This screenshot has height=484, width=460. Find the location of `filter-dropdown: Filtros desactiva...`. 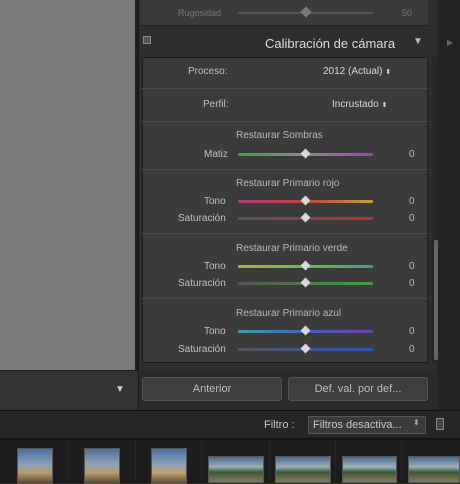

filter-dropdown: Filtros desactiva... is located at coordinates (367, 425).